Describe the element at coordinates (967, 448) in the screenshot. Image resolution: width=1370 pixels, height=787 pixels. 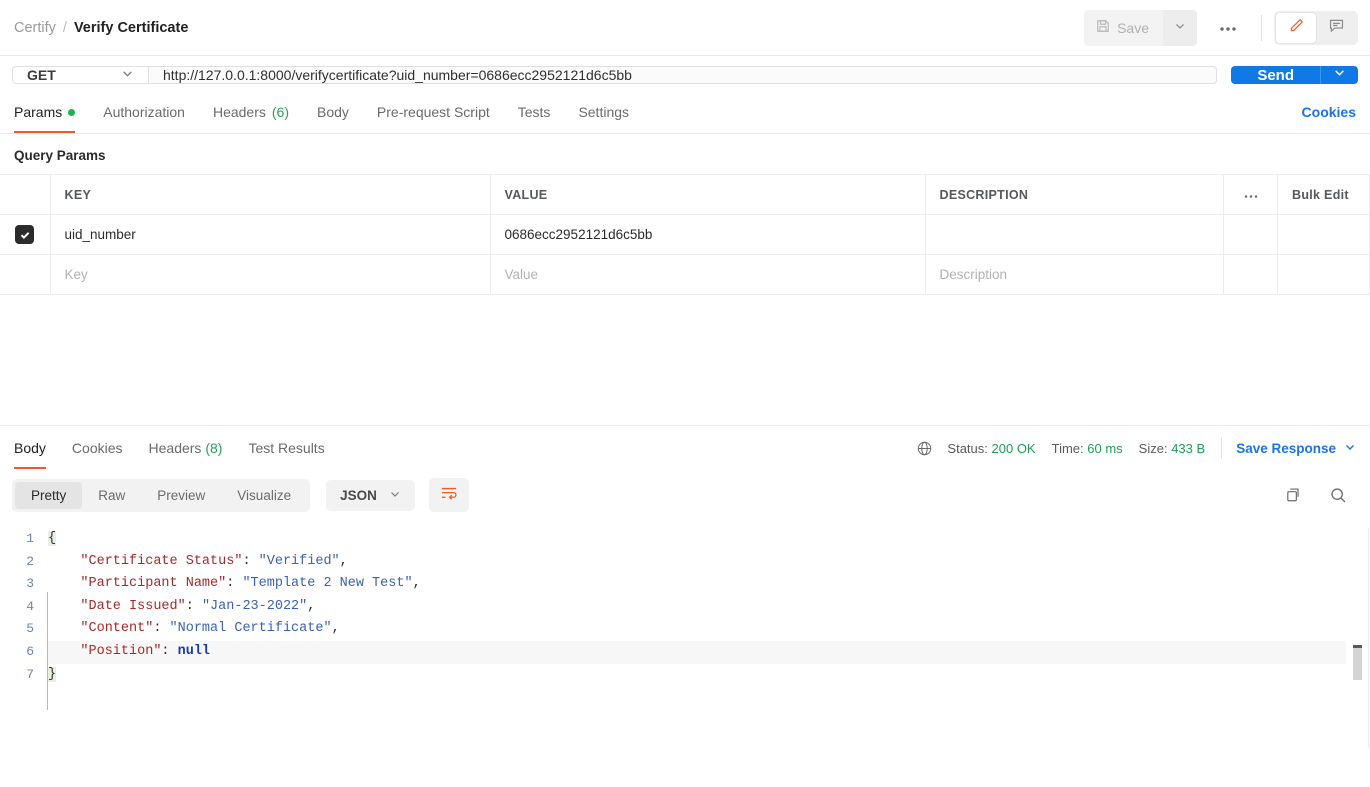
I see `status-label: Status:` at that location.